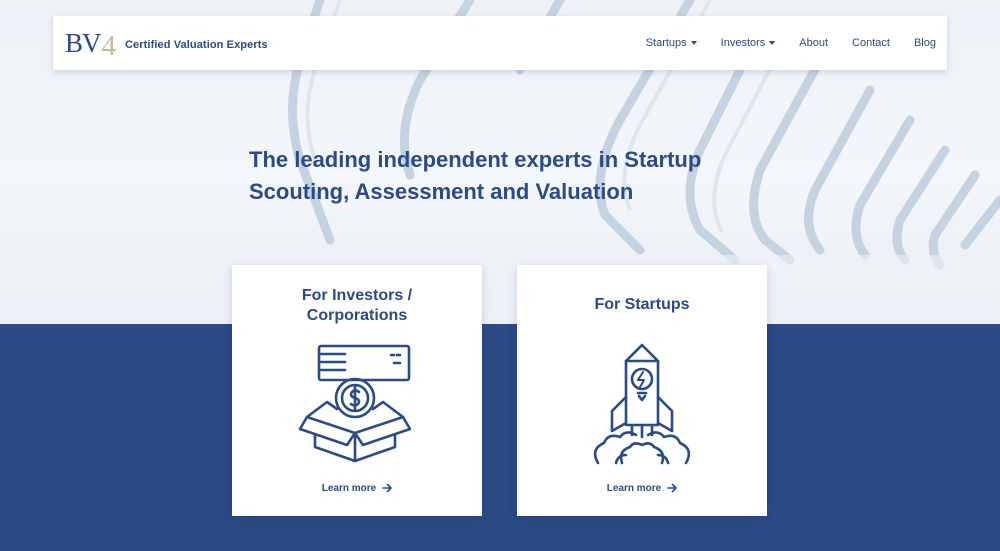 The image size is (1000, 551). I want to click on nav-item-label: Contact, so click(871, 43).